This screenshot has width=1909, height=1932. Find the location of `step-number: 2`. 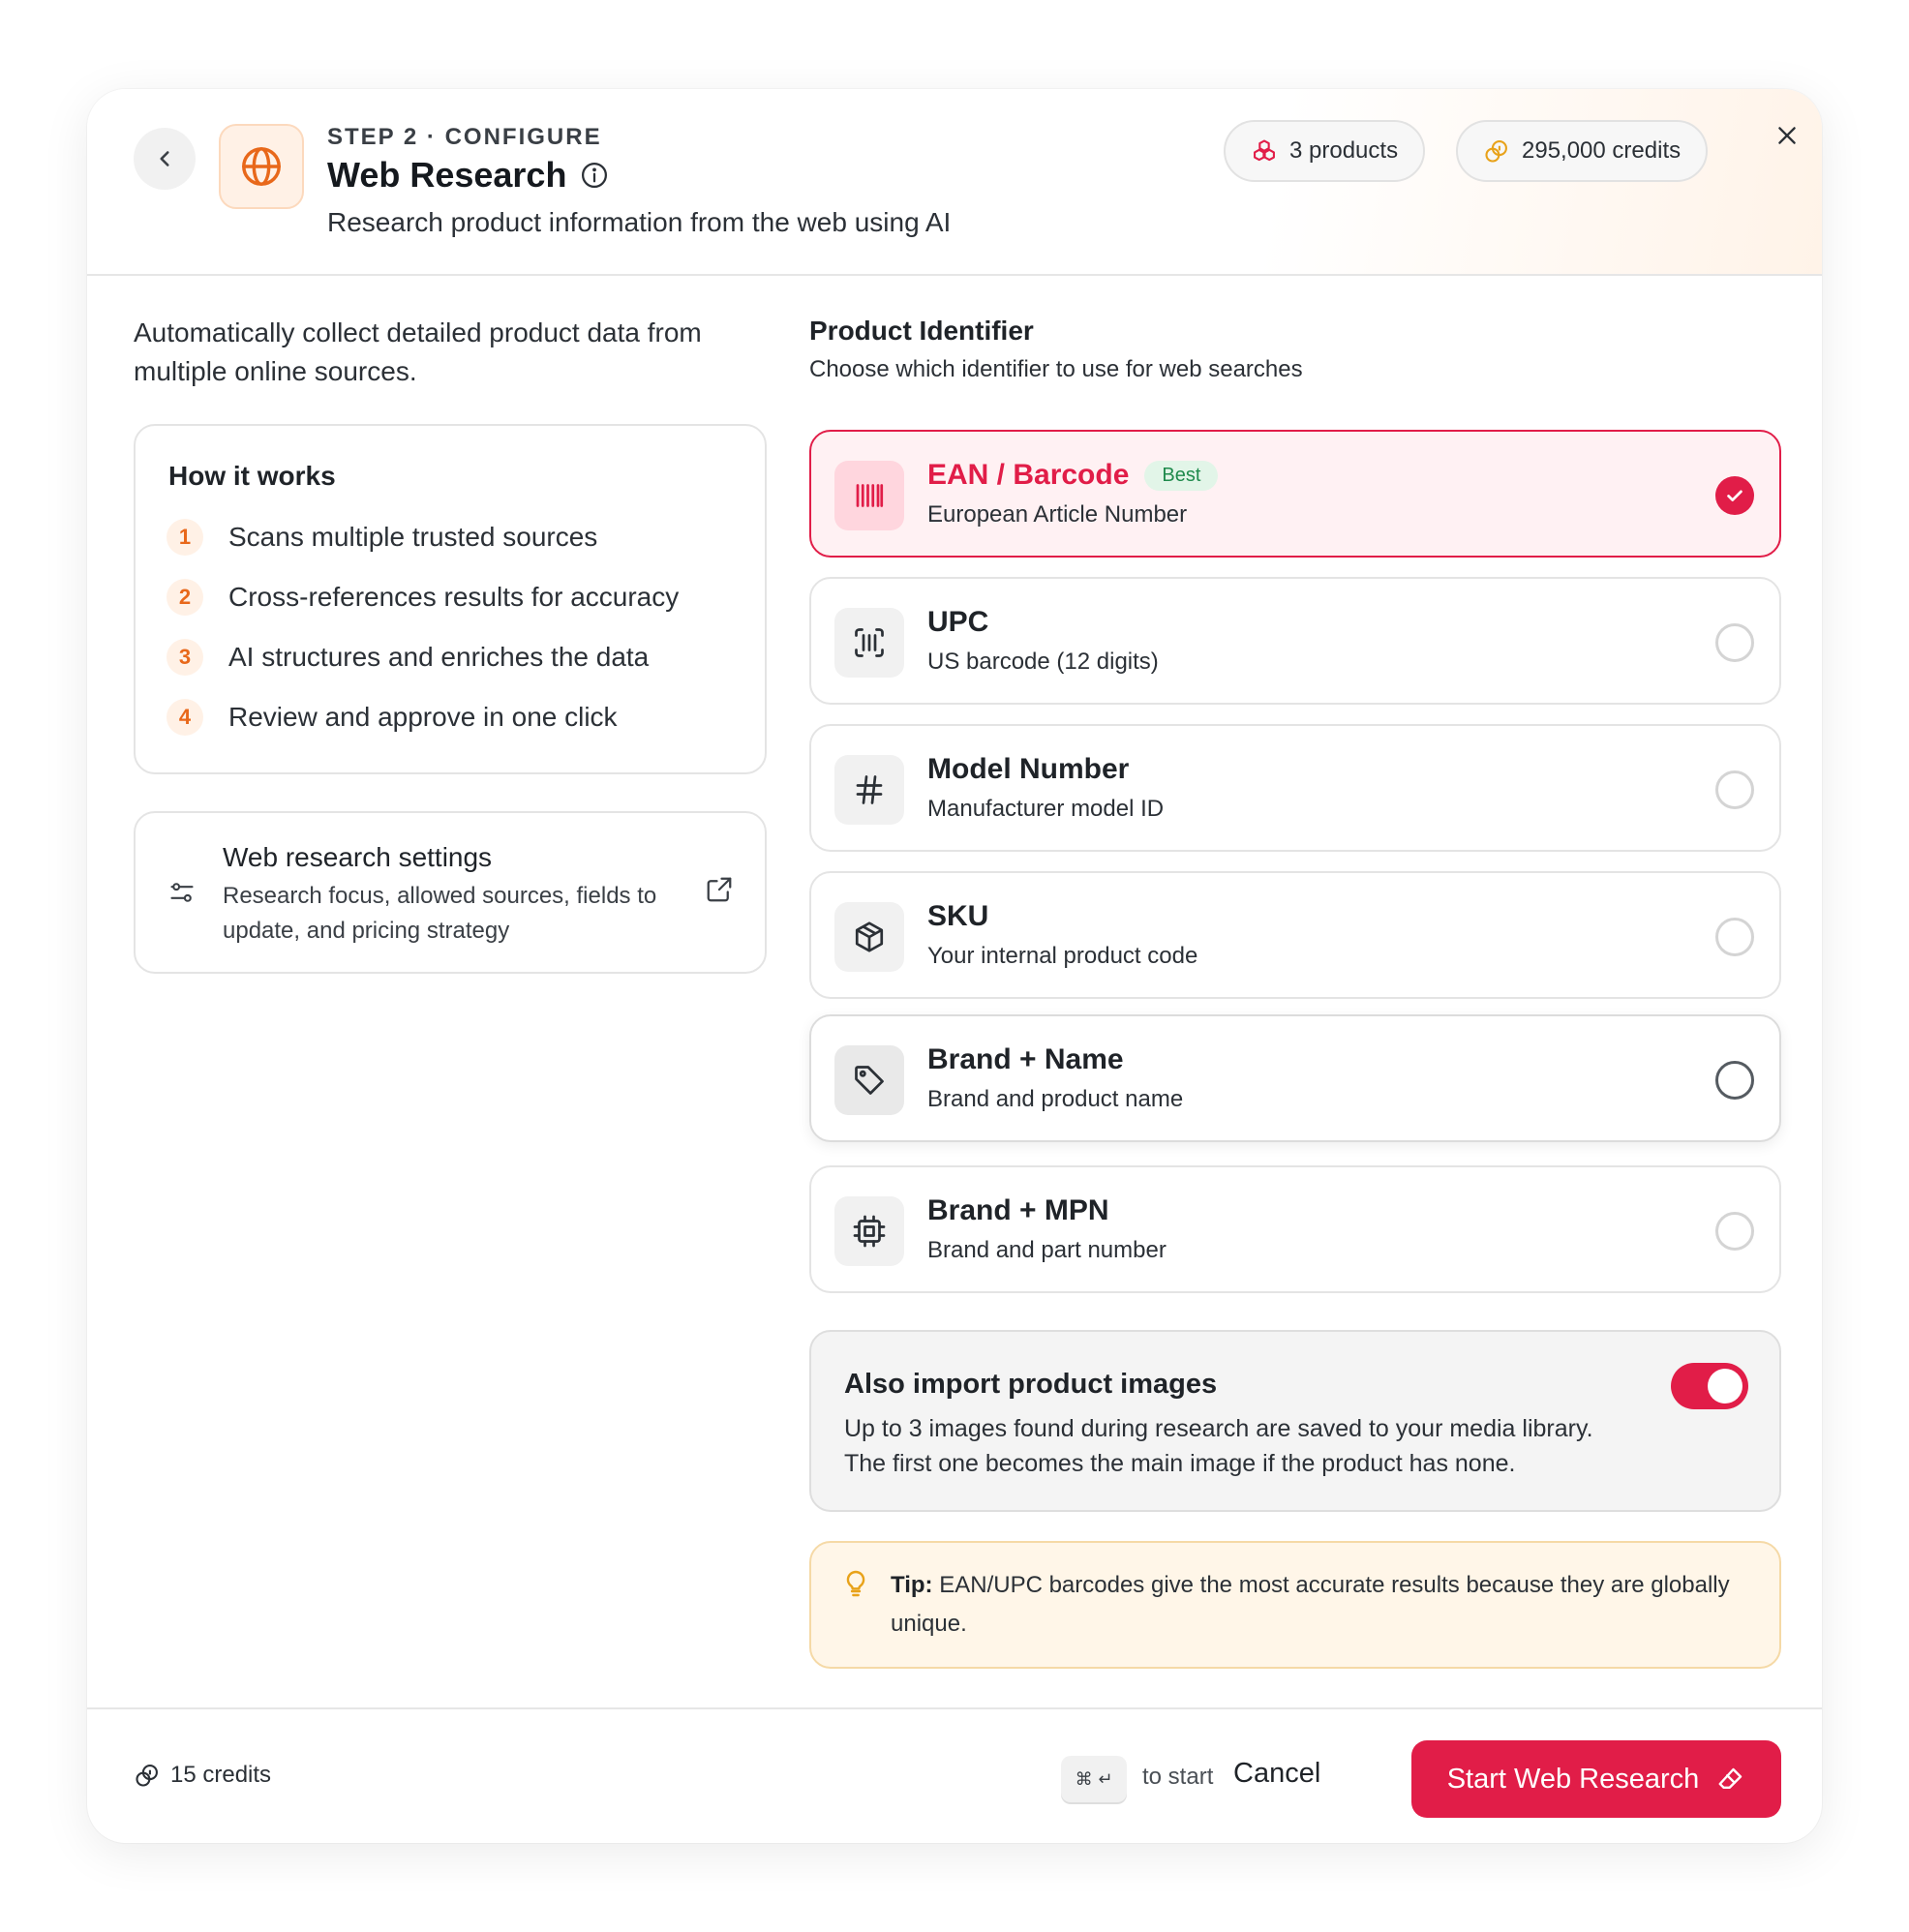

step-number: 2 is located at coordinates (185, 597).